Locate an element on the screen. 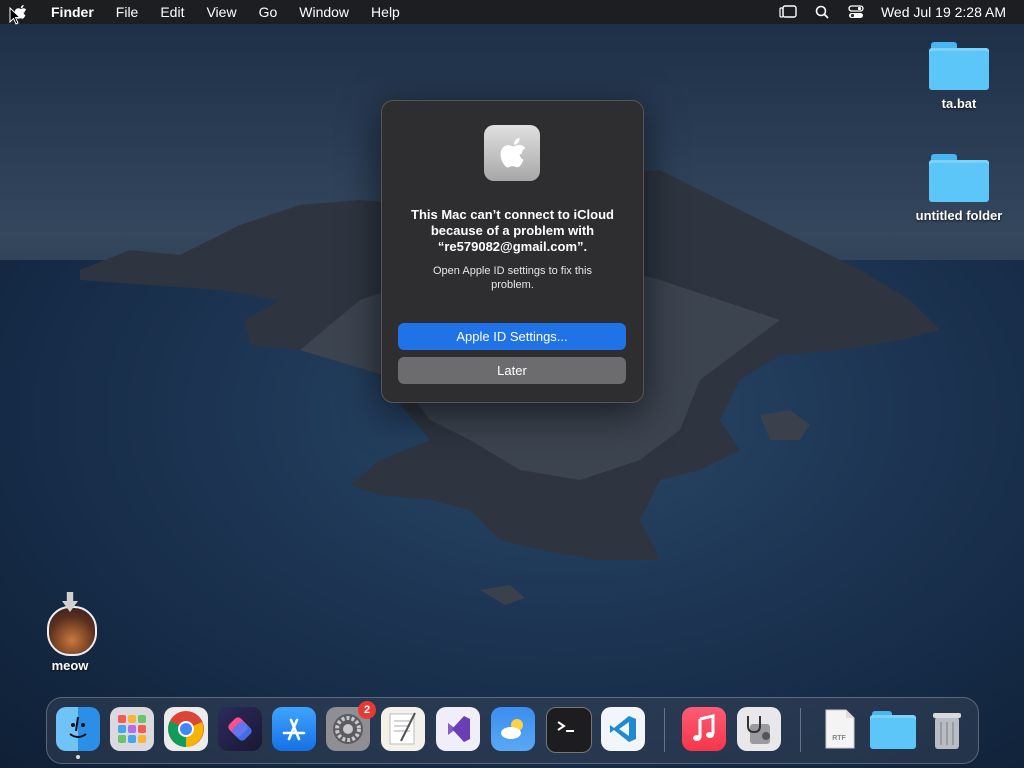  apple-logo-icon is located at coordinates (512, 153).